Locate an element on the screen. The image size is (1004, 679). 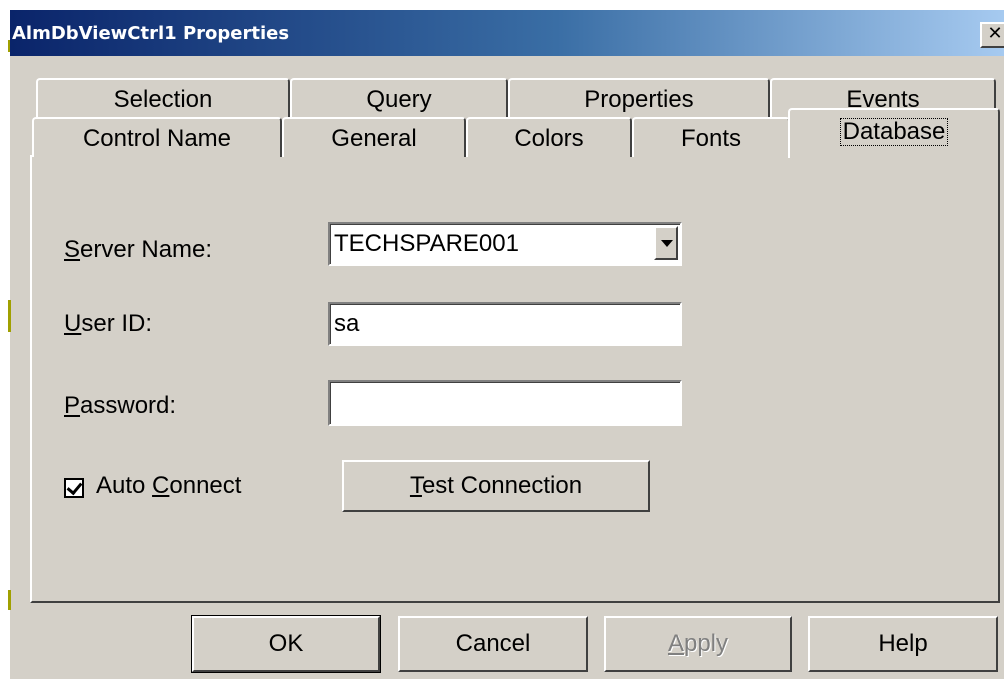
user-id-input: sa is located at coordinates (505, 324).